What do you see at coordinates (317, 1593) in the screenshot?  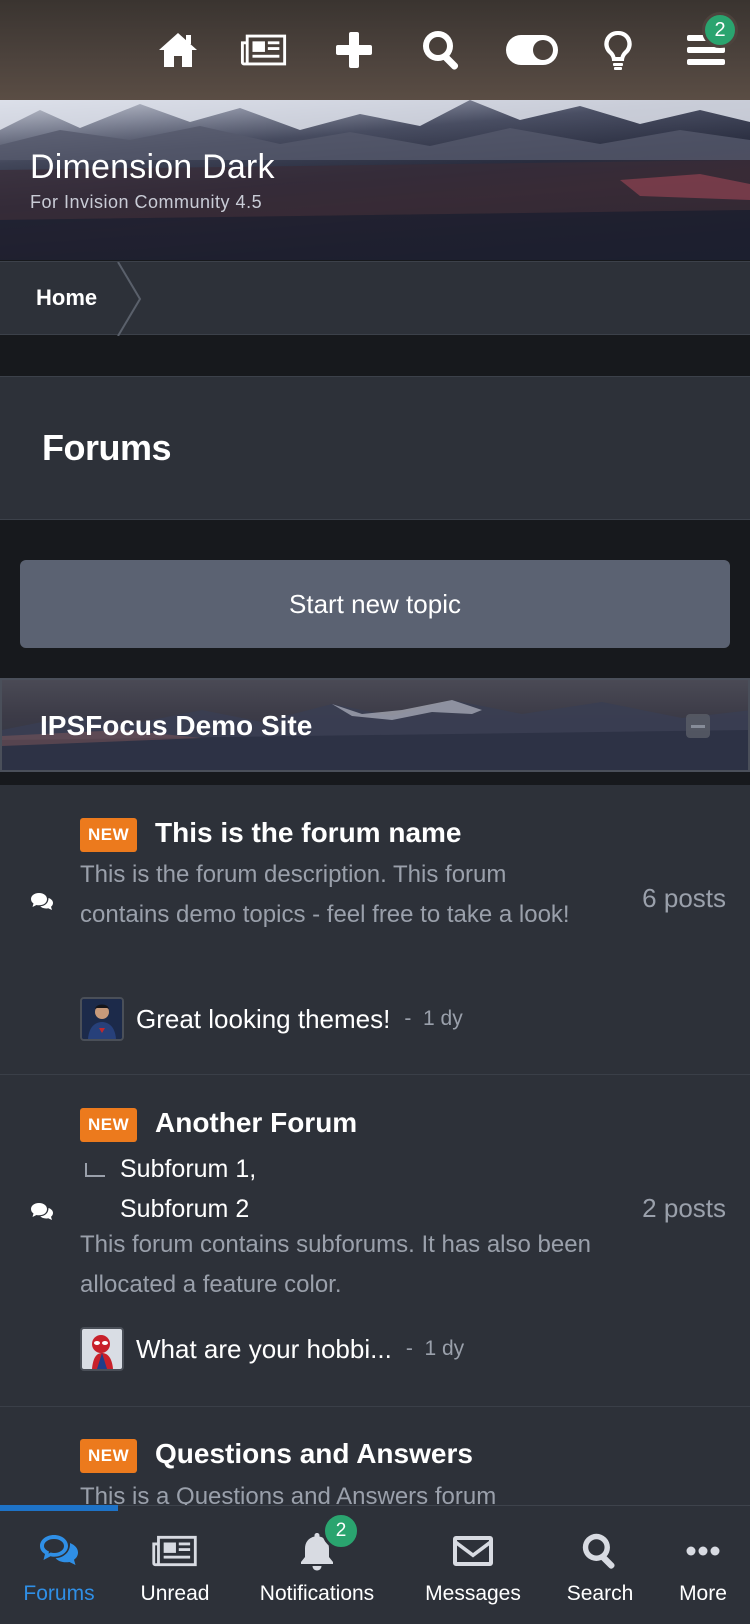 I see `nav-notifications-label: Notifications` at bounding box center [317, 1593].